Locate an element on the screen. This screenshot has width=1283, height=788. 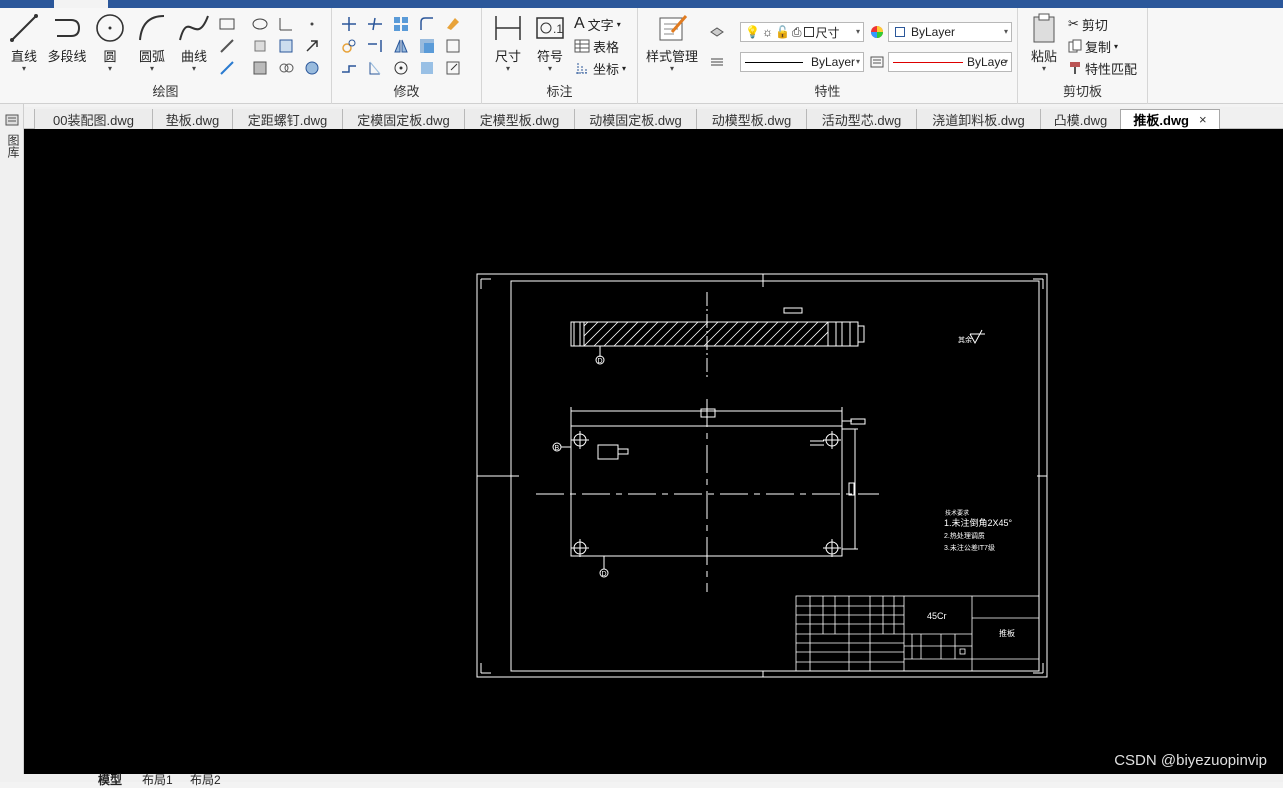
region-icon is located at coordinates (260, 46).